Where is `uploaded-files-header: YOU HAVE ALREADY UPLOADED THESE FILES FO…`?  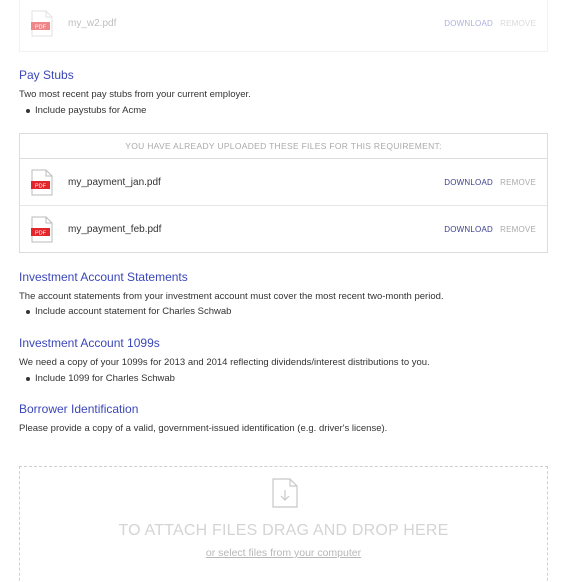
uploaded-files-header: YOU HAVE ALREADY UPLOADED THESE FILES FO… is located at coordinates (283, 146).